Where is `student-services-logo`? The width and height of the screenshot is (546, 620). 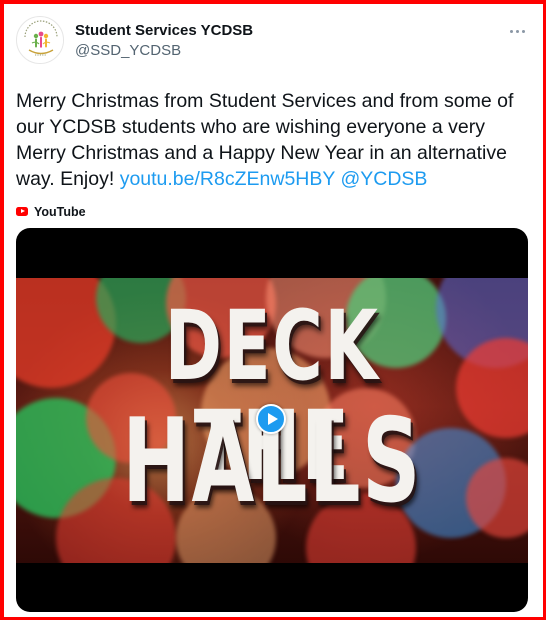 student-services-logo is located at coordinates (41, 41).